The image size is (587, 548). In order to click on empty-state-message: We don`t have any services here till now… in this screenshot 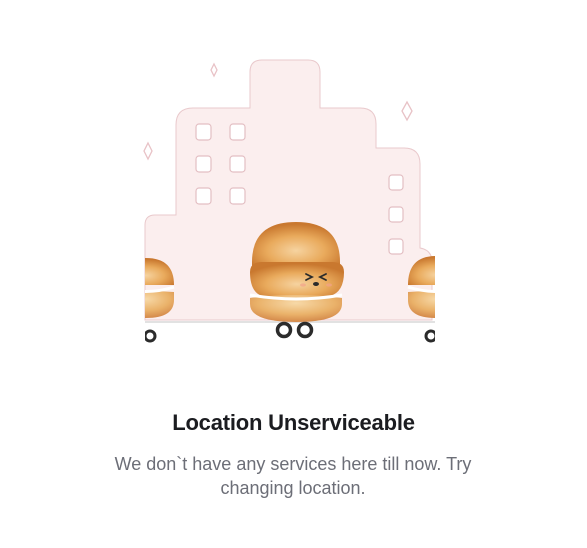, I will do `click(293, 476)`.